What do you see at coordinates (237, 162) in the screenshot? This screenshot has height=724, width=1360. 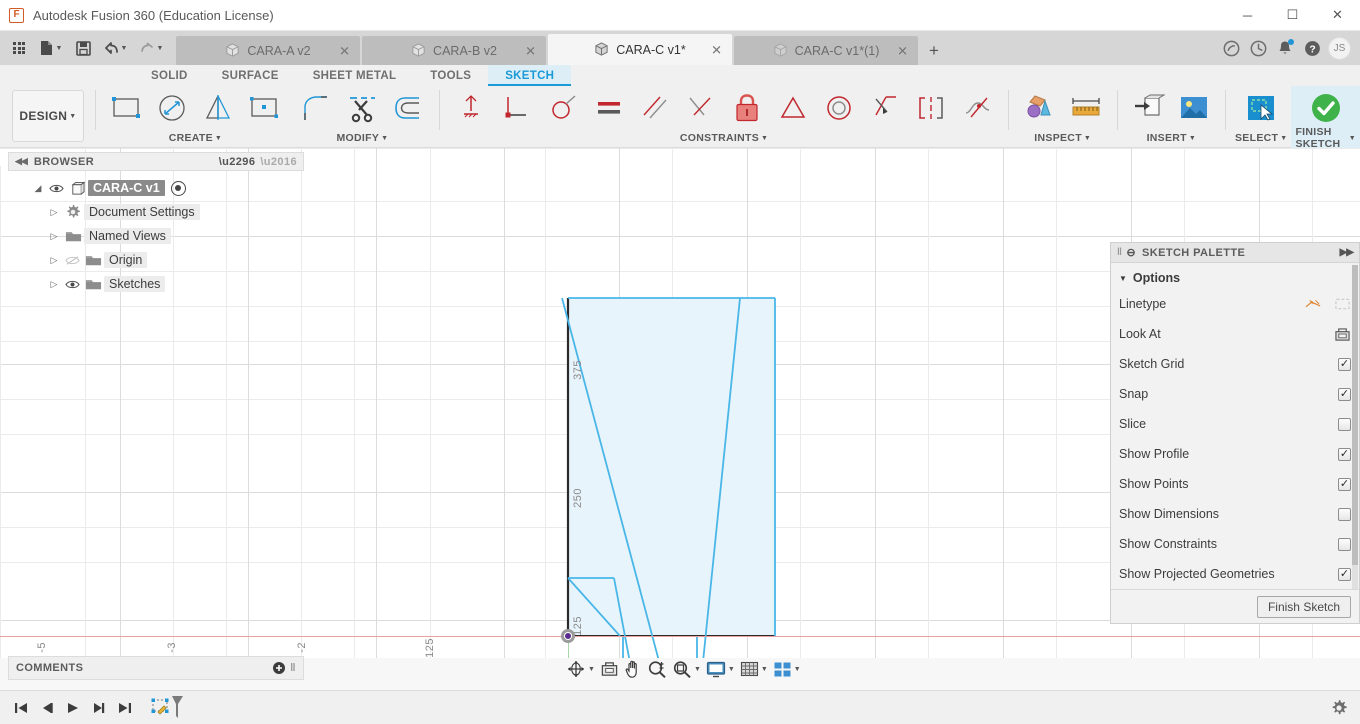 I see `minimize-panel-icon: \u2296` at bounding box center [237, 162].